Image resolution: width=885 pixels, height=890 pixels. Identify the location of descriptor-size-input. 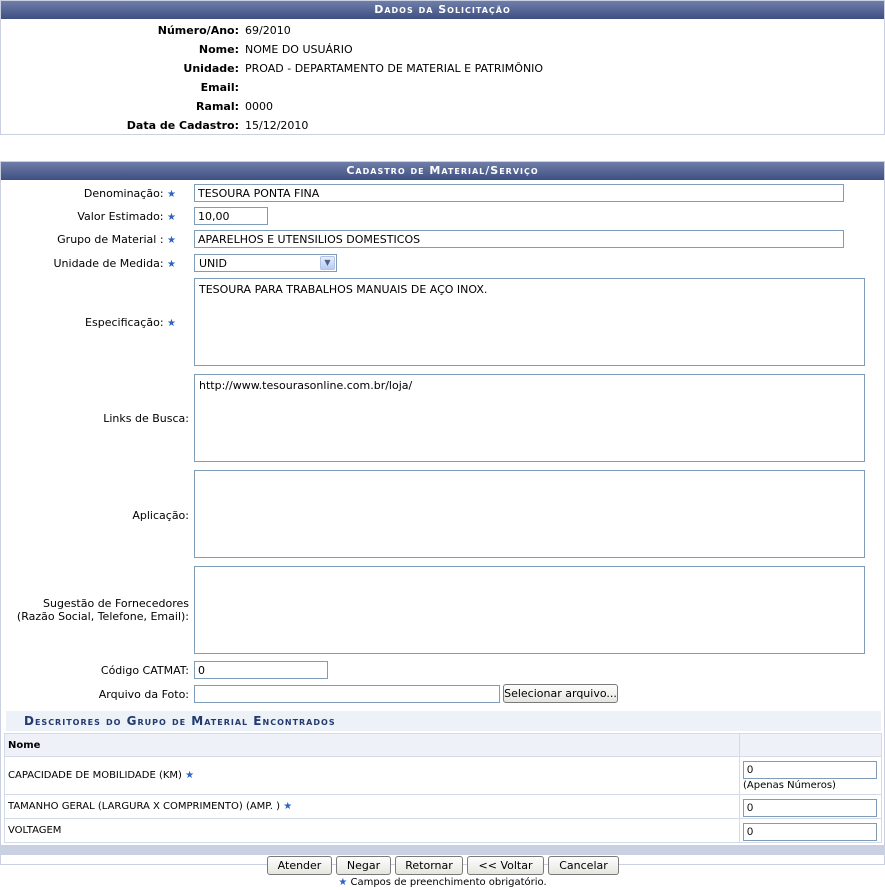
(810, 808).